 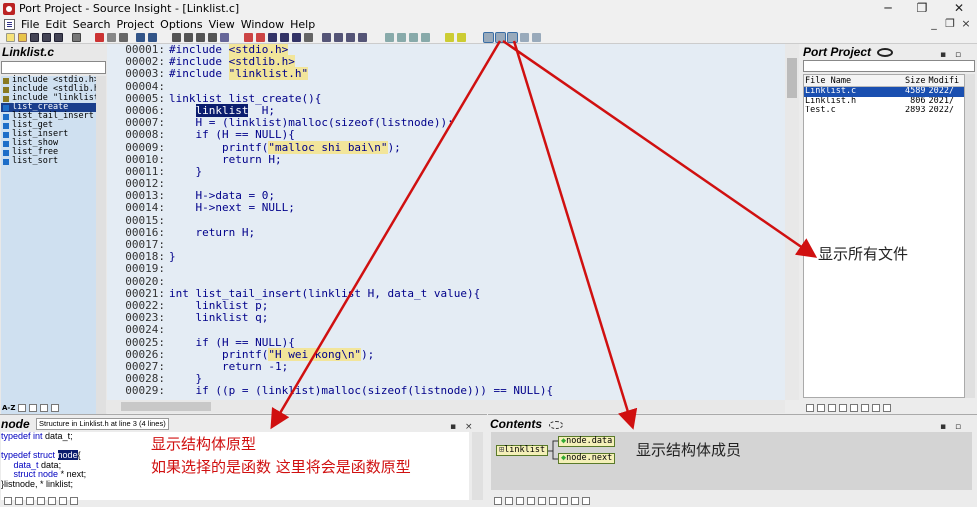 What do you see at coordinates (461, 37) in the screenshot?
I see `help-icon` at bounding box center [461, 37].